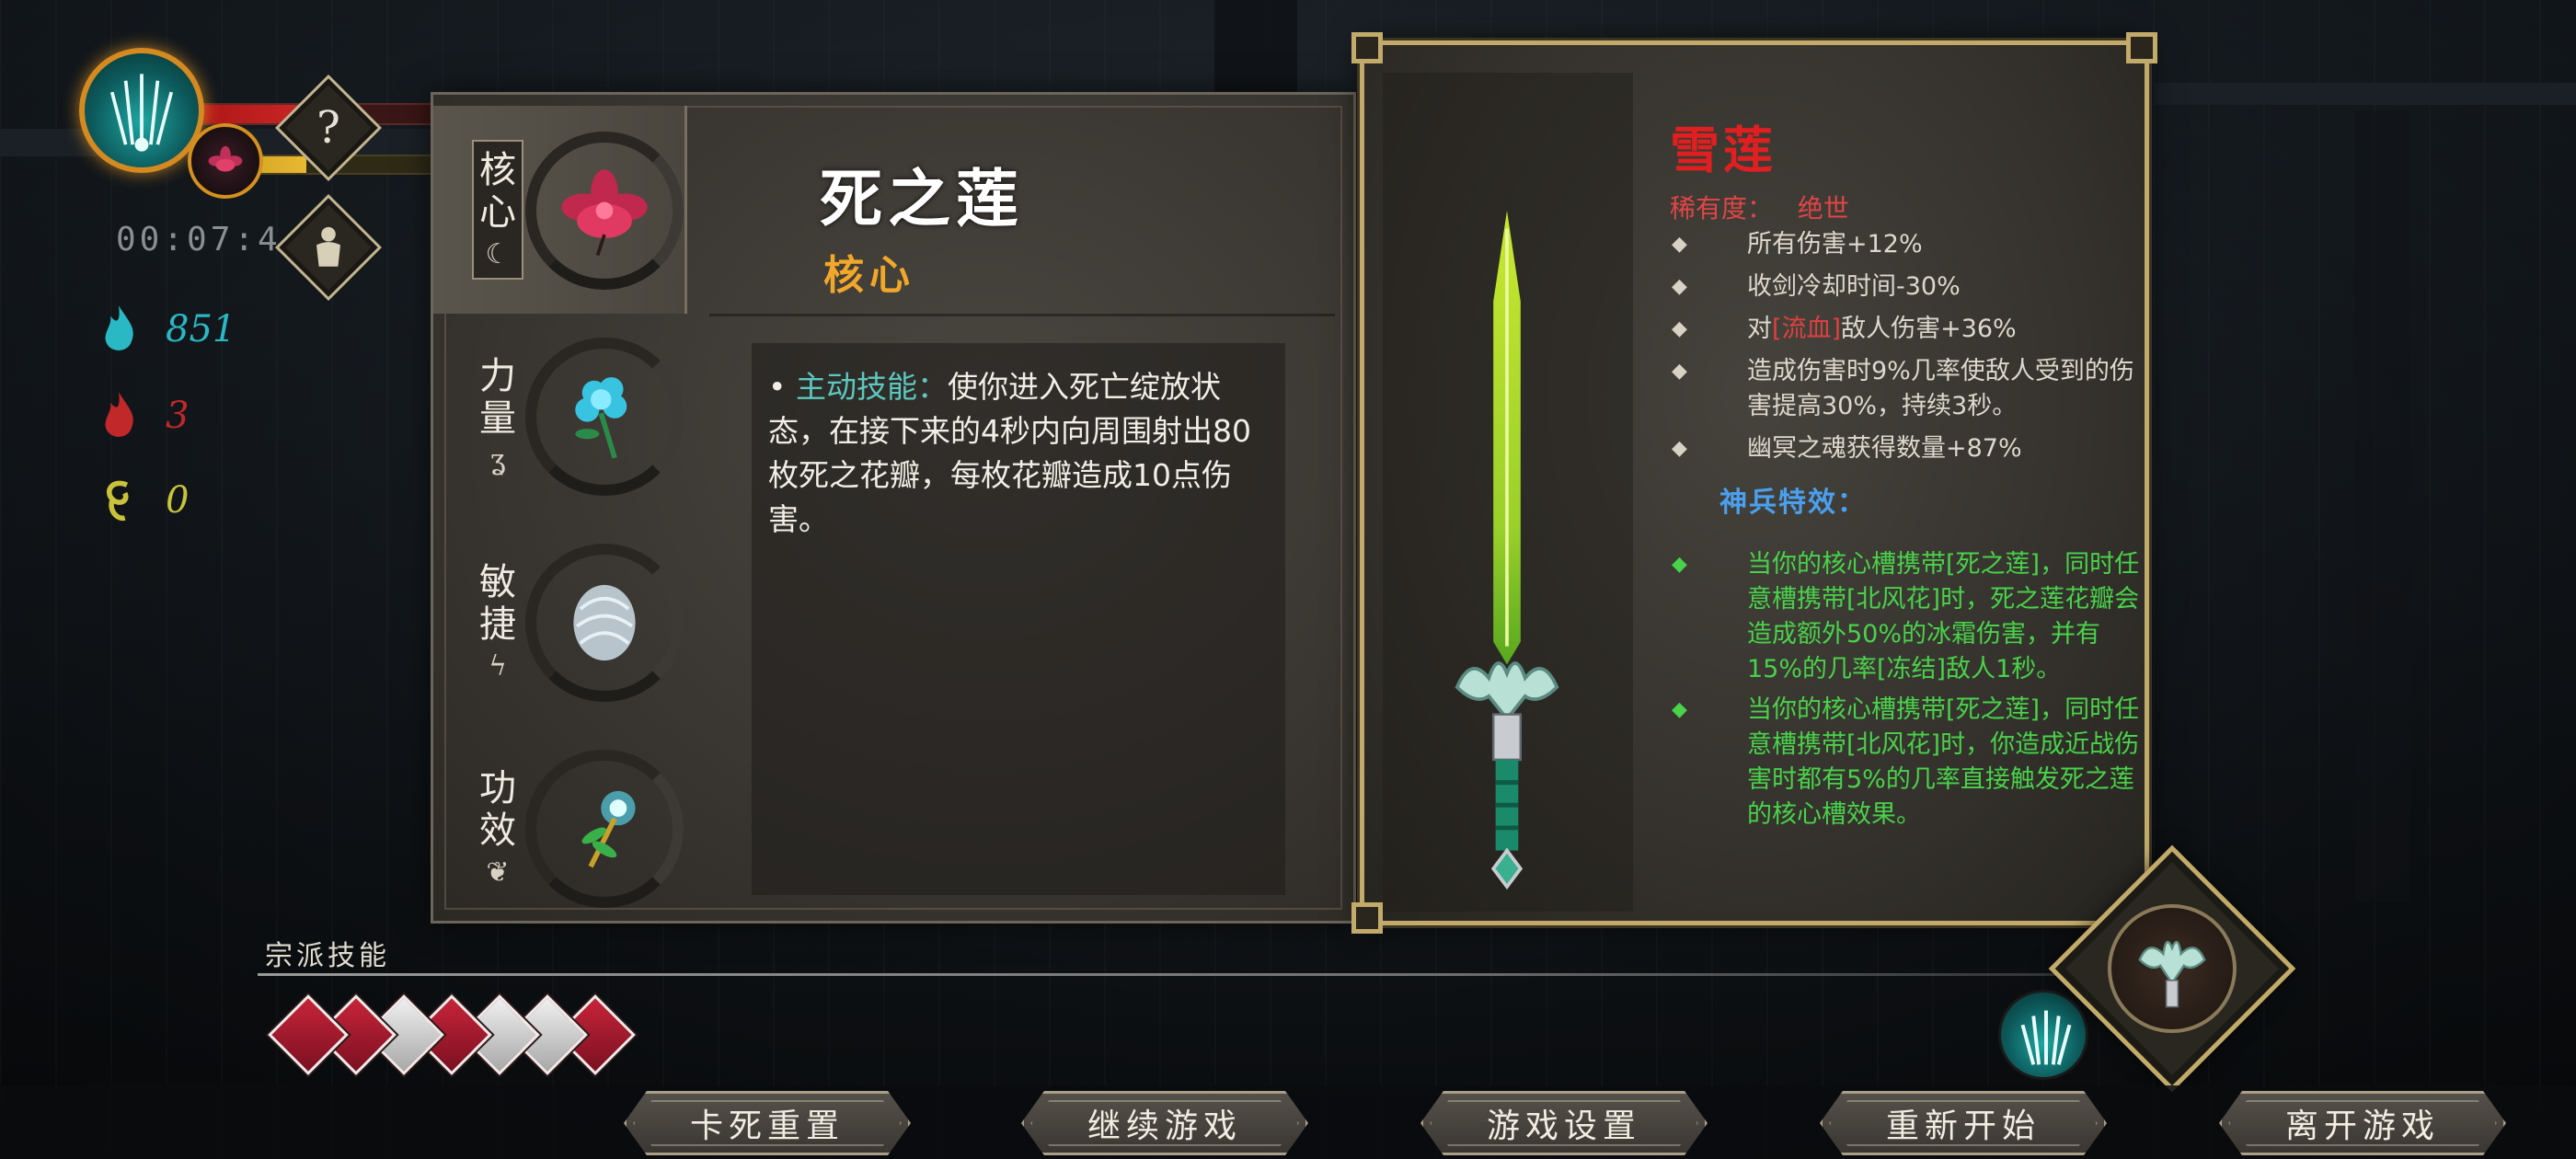 The width and height of the screenshot is (2576, 1159). Describe the element at coordinates (143, 416) in the screenshot. I see `stat-blood: 3` at that location.